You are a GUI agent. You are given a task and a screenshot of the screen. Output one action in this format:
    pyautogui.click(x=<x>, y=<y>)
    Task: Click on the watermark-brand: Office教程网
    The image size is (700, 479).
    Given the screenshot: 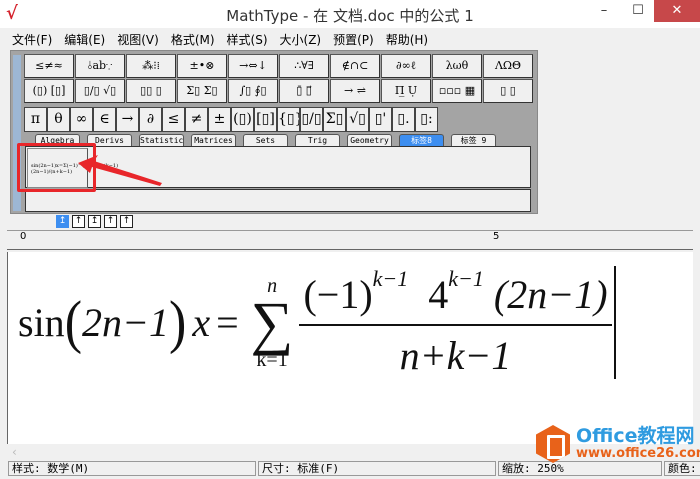 What is the action you would take?
    pyautogui.click(x=635, y=436)
    